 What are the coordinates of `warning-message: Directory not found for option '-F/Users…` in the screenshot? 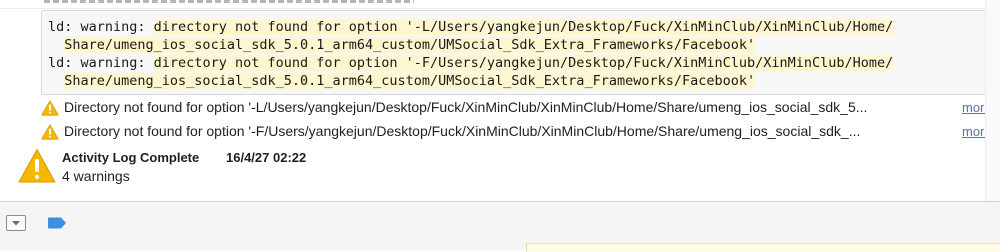 It's located at (462, 131).